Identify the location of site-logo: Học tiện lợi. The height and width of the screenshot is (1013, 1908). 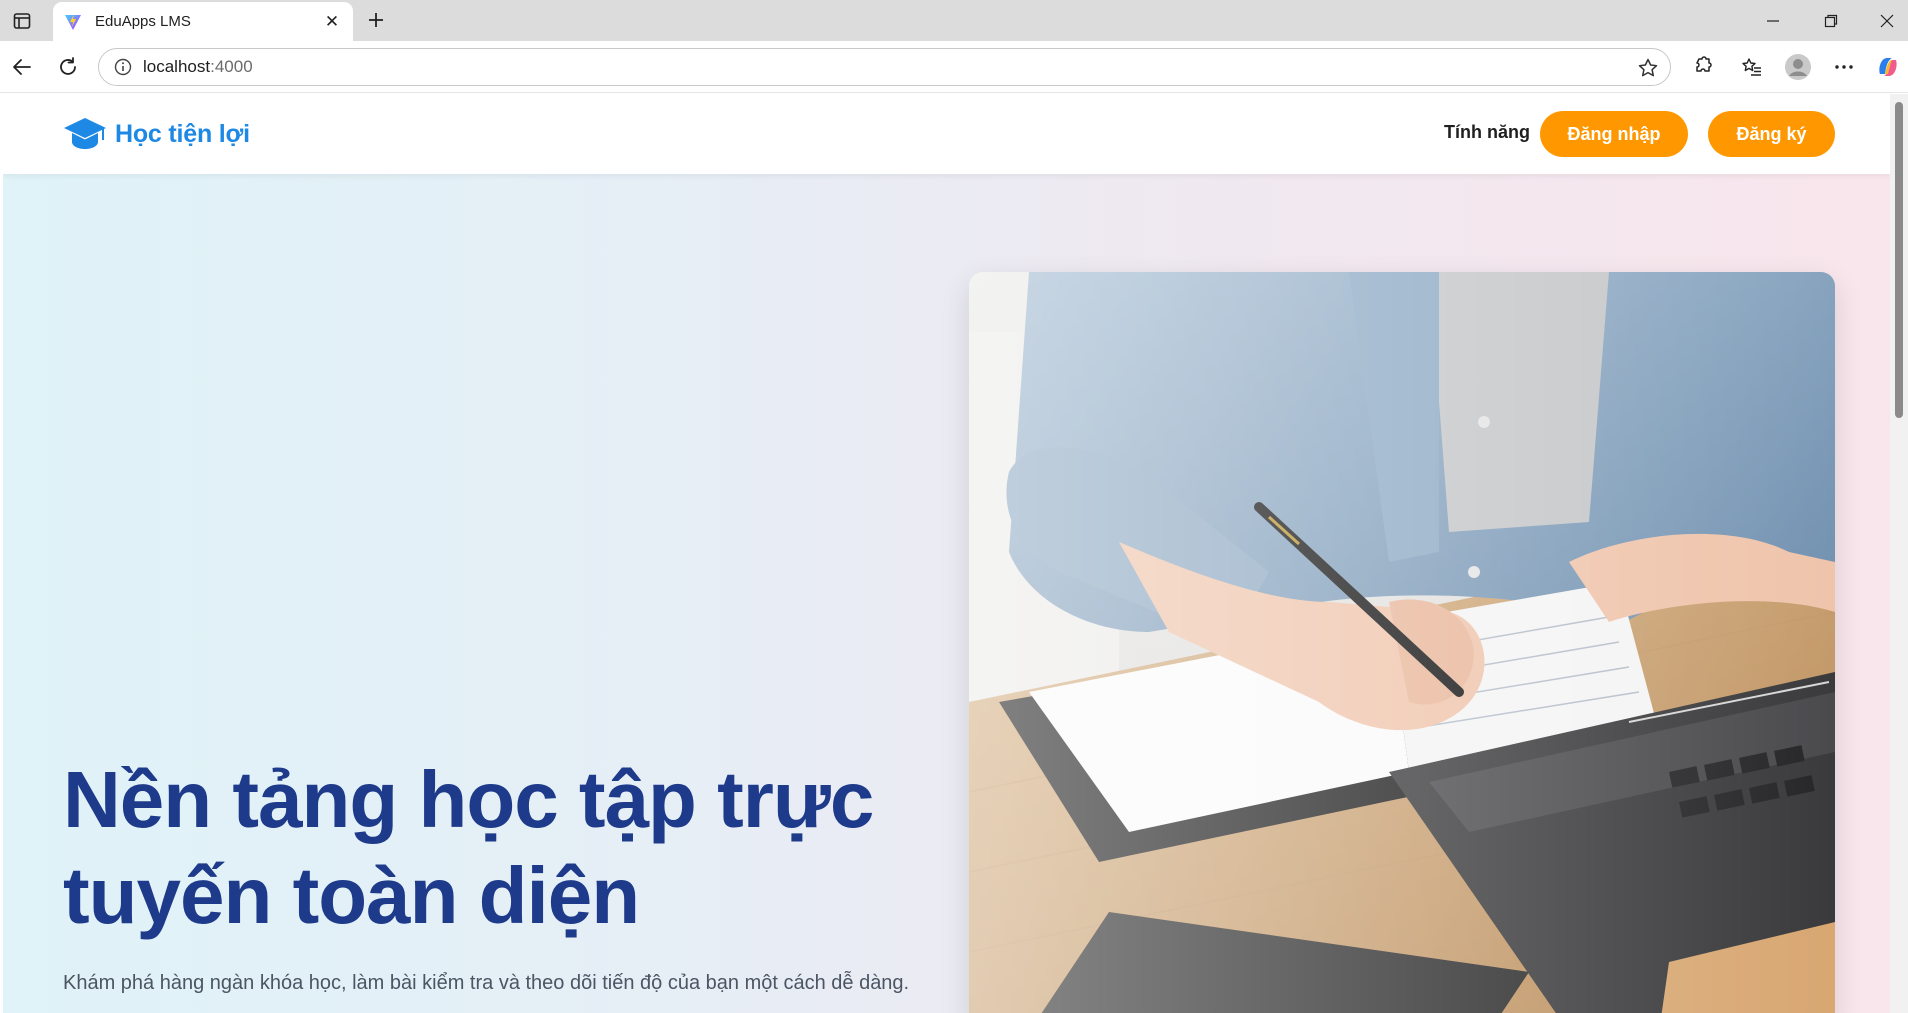
(156, 134).